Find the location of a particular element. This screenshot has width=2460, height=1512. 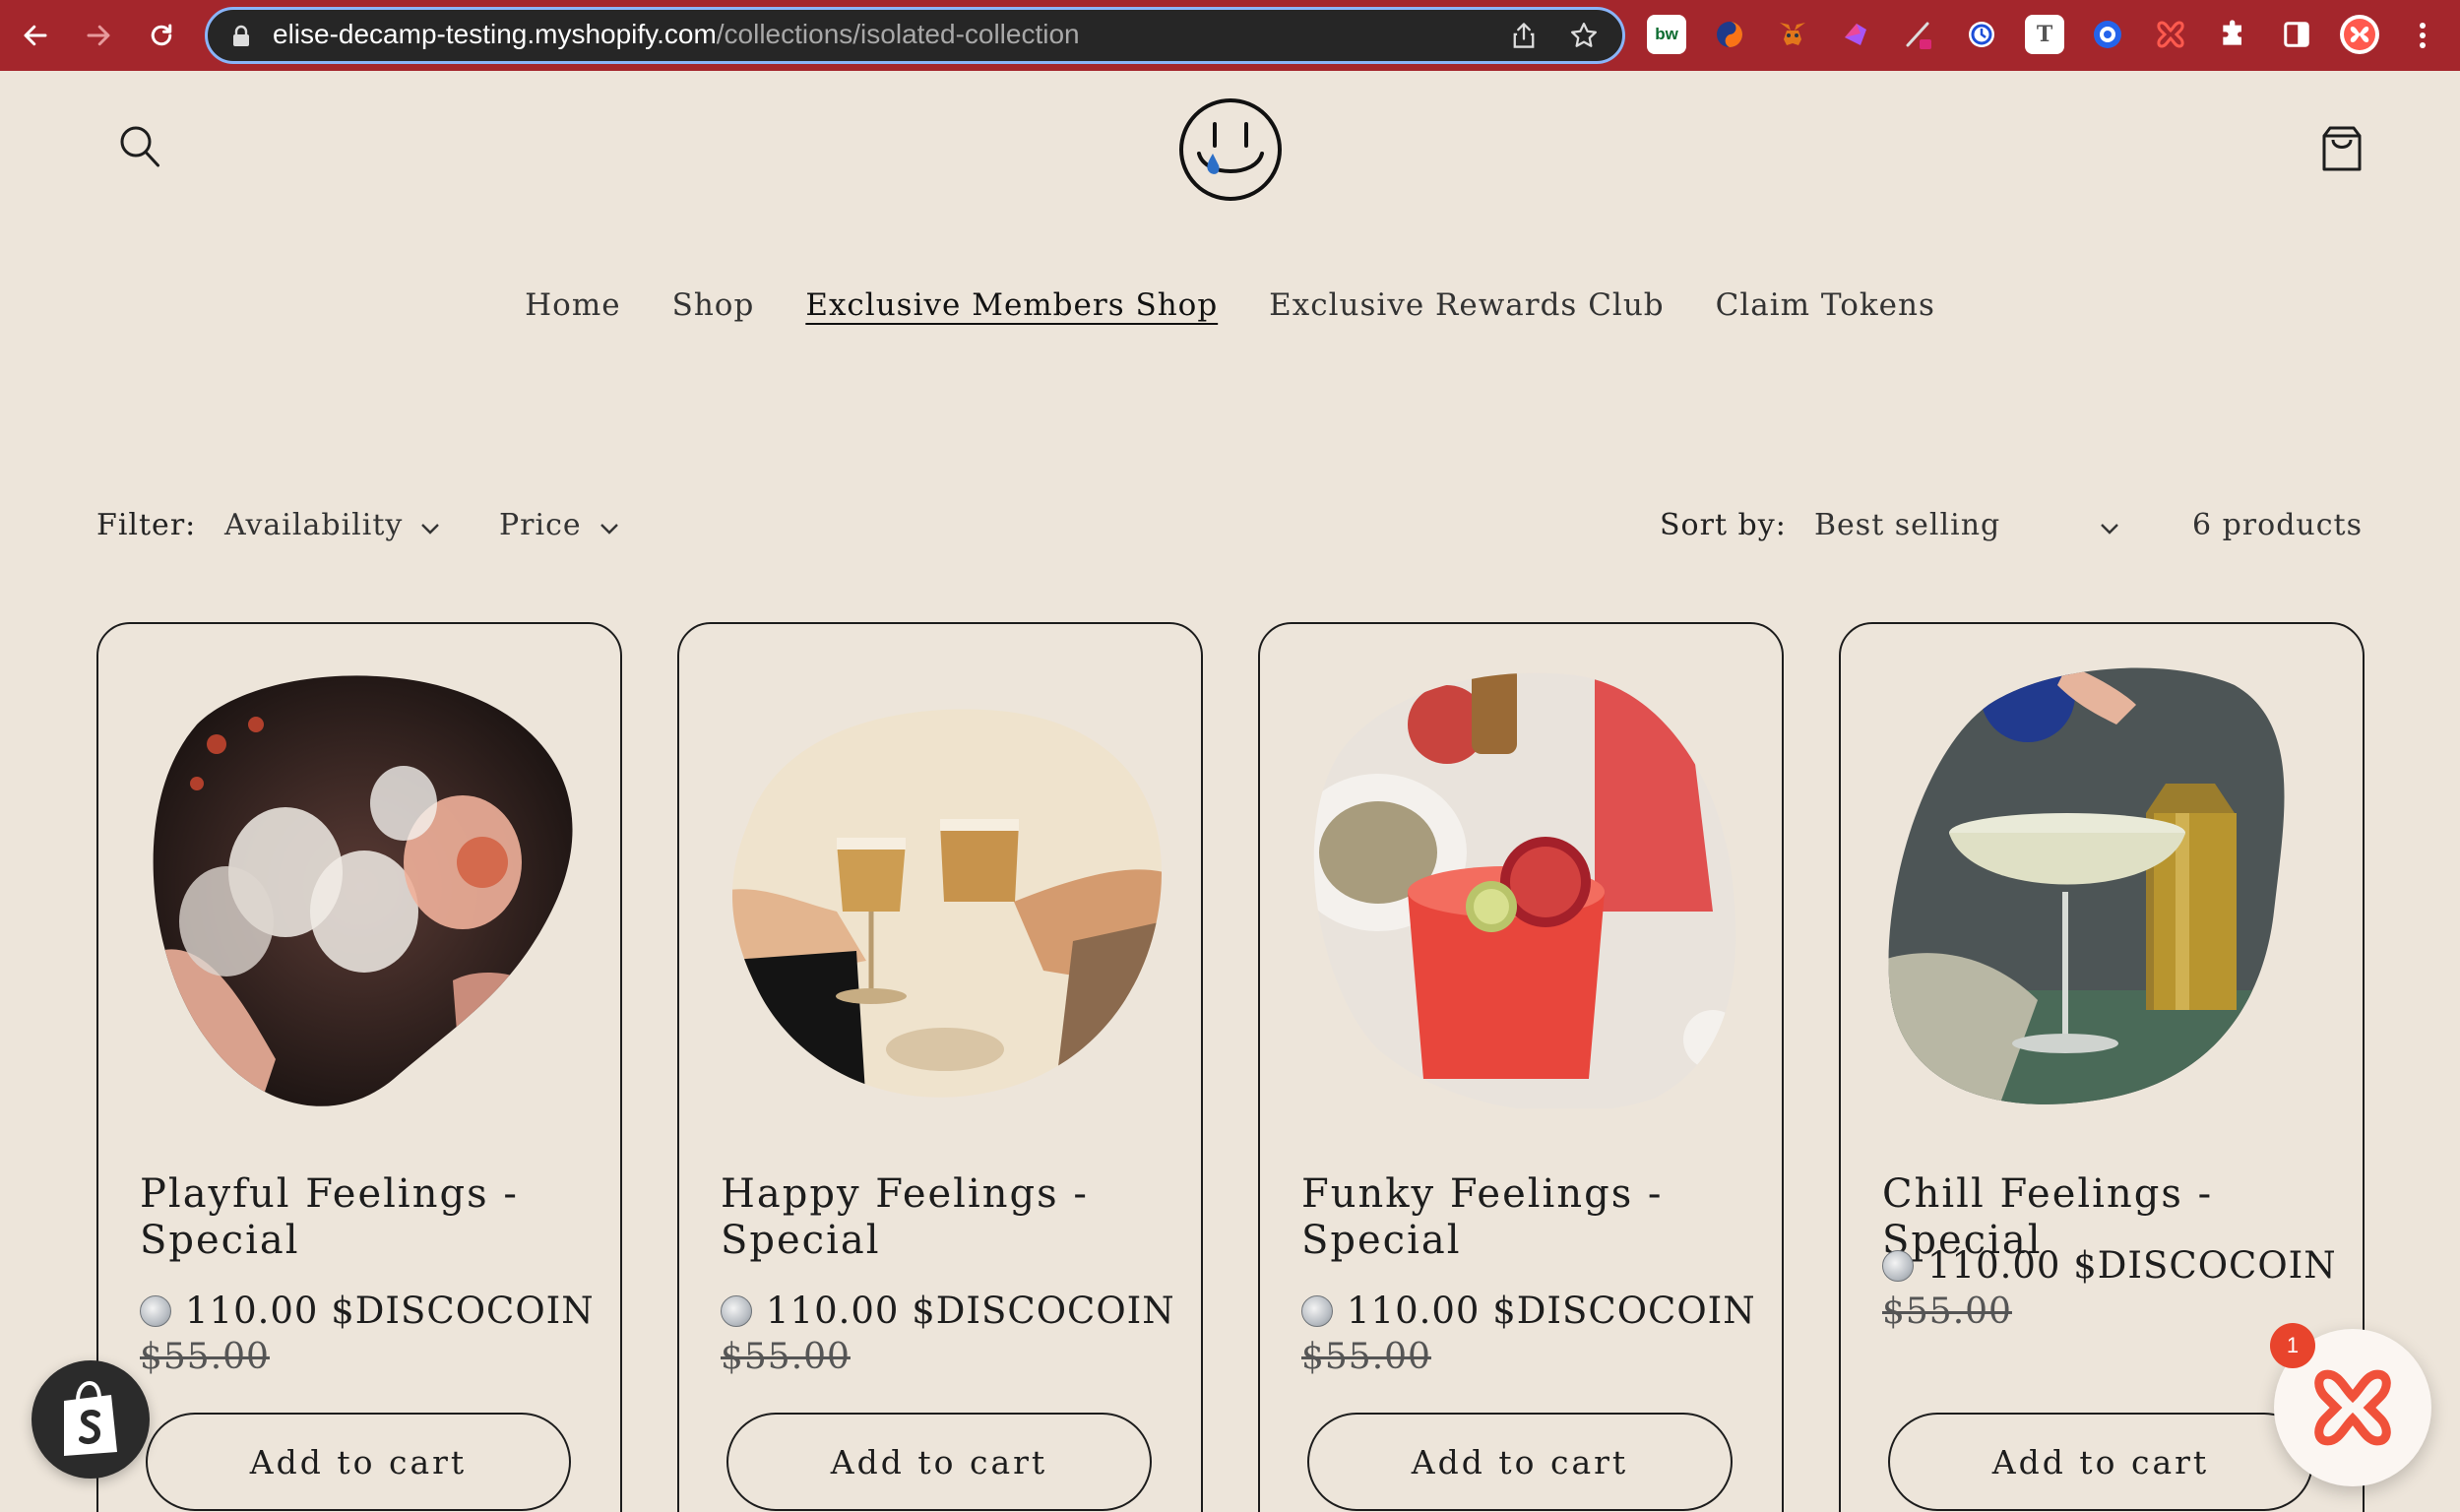

pen-extension-icon is located at coordinates (1918, 34).